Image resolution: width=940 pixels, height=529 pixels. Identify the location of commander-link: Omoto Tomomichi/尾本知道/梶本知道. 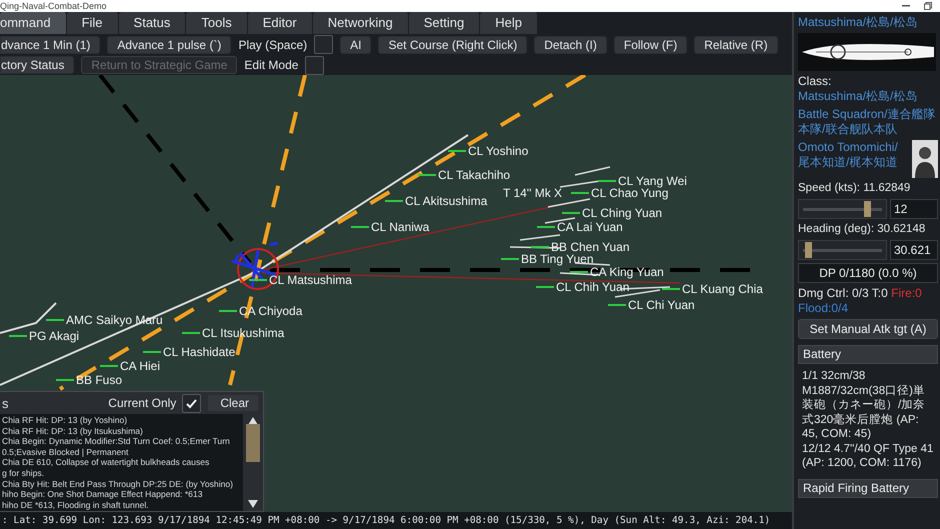
(853, 155).